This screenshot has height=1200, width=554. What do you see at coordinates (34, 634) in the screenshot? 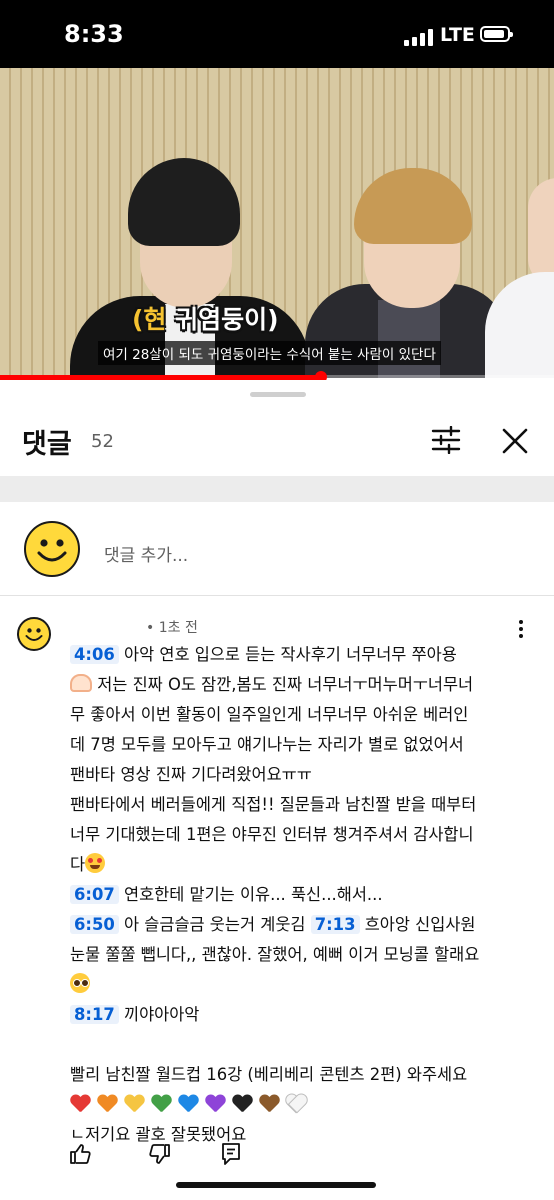
I see `commenter-avatar` at bounding box center [34, 634].